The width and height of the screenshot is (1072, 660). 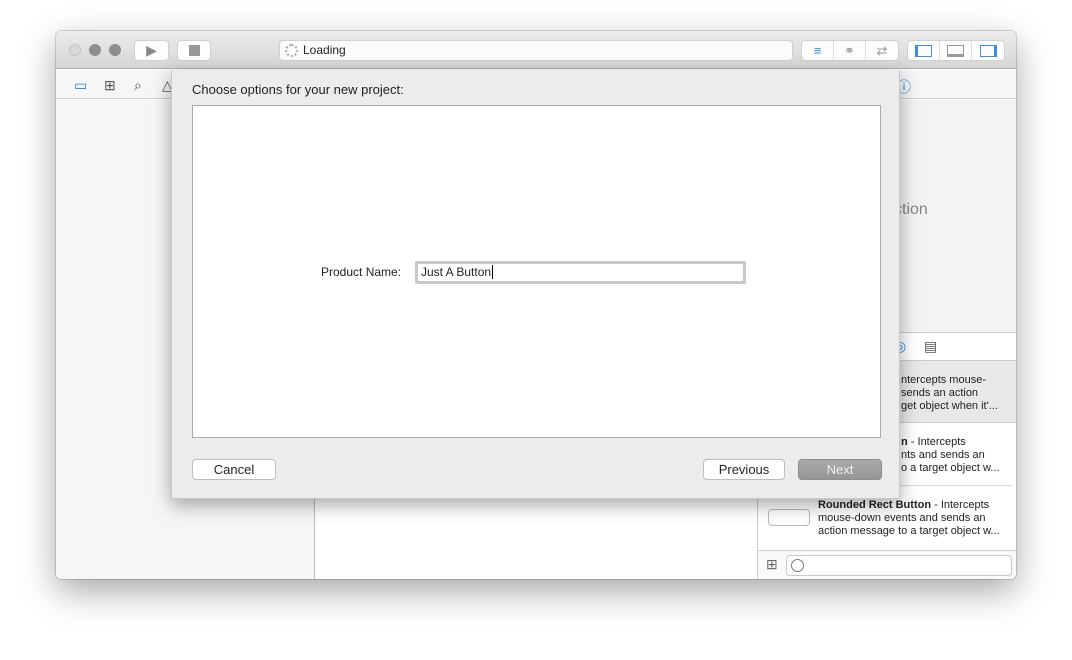 What do you see at coordinates (580, 272) in the screenshot?
I see `product-name-input: Just A Button` at bounding box center [580, 272].